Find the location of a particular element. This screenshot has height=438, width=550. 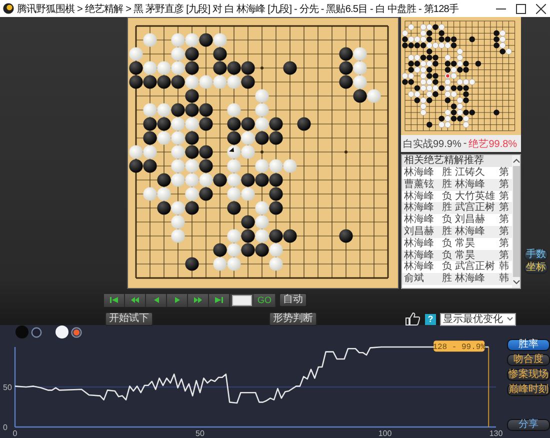

ring-icon is located at coordinates (36, 332).